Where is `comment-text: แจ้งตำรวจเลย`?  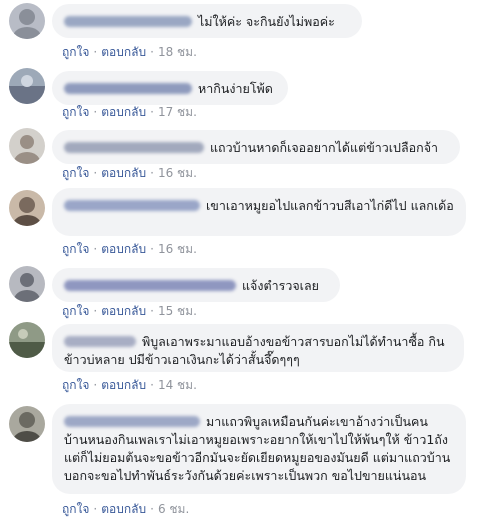 comment-text: แจ้งตำรวจเลย is located at coordinates (280, 285).